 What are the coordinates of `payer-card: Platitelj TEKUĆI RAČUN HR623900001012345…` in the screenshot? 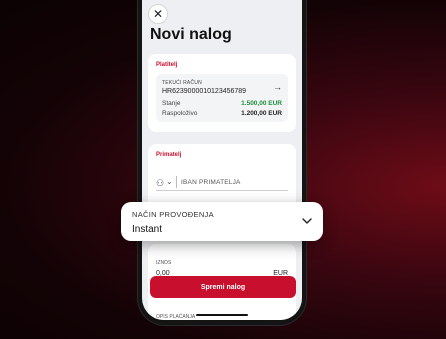 It's located at (222, 93).